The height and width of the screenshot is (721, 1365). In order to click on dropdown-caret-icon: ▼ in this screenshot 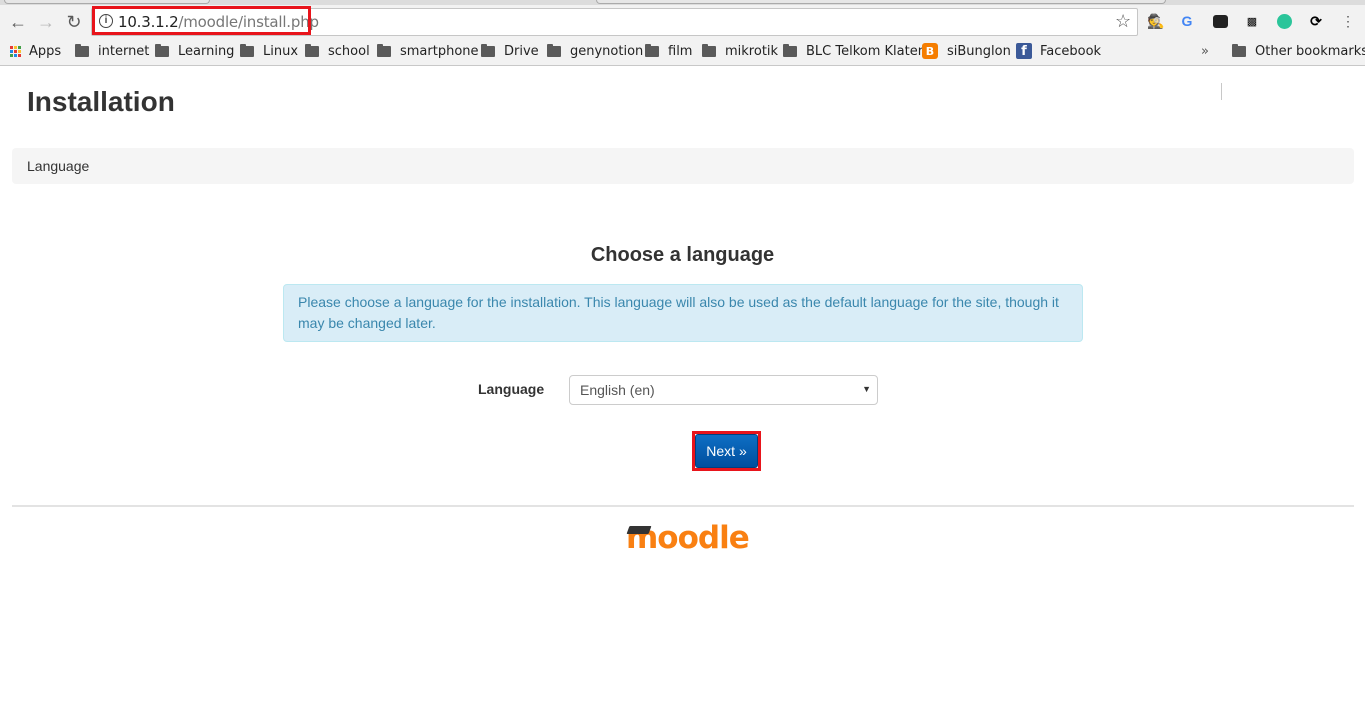, I will do `click(866, 389)`.